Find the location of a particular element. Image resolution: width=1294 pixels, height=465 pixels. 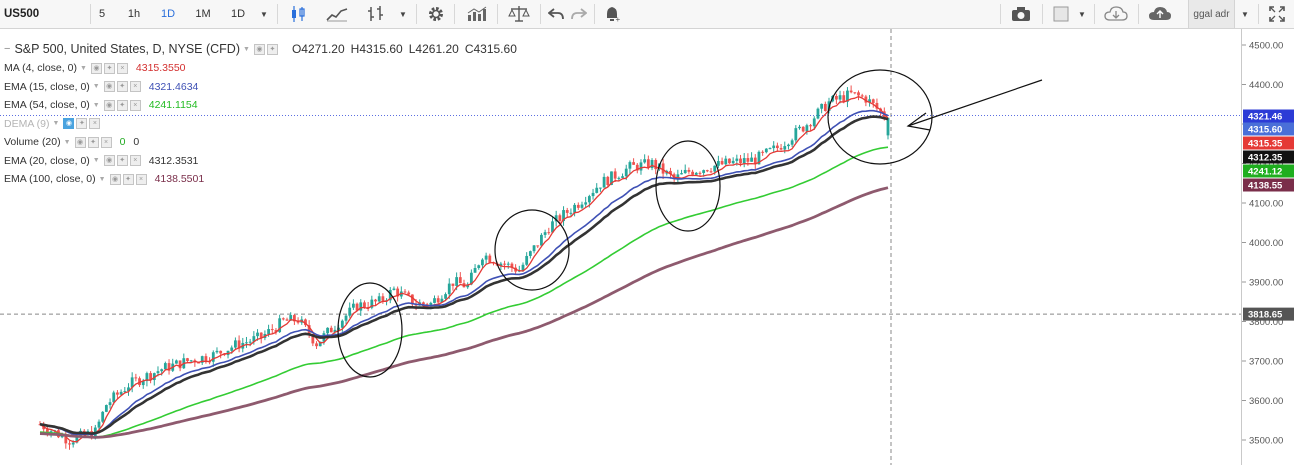

legend-collapse-icon: − is located at coordinates (7, 49).